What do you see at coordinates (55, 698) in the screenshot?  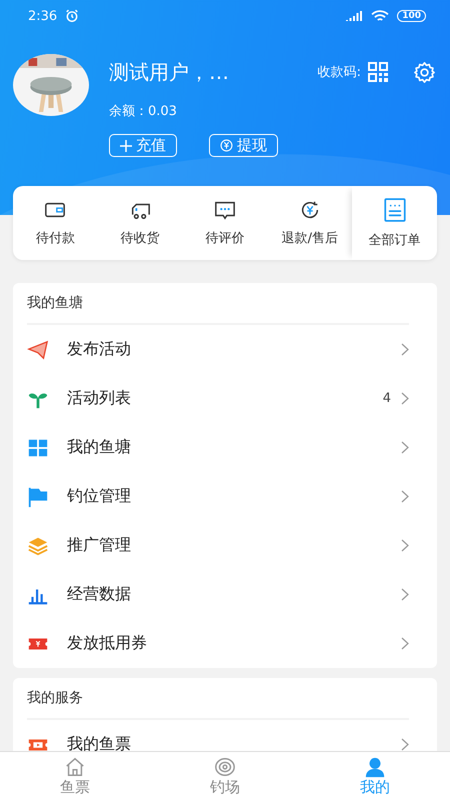 I see `section-title: 我的服务` at bounding box center [55, 698].